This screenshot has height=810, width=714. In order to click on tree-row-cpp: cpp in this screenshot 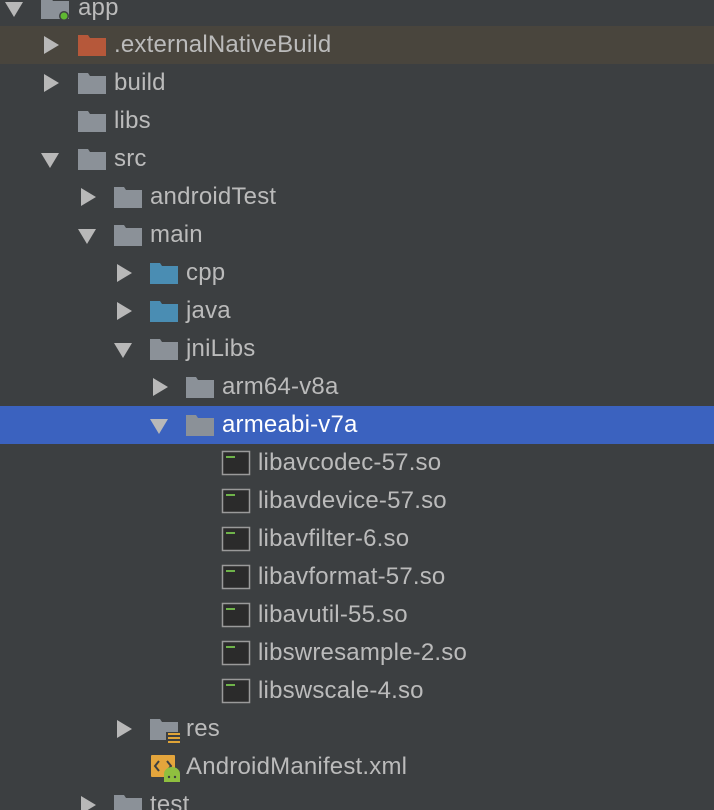, I will do `click(357, 273)`.